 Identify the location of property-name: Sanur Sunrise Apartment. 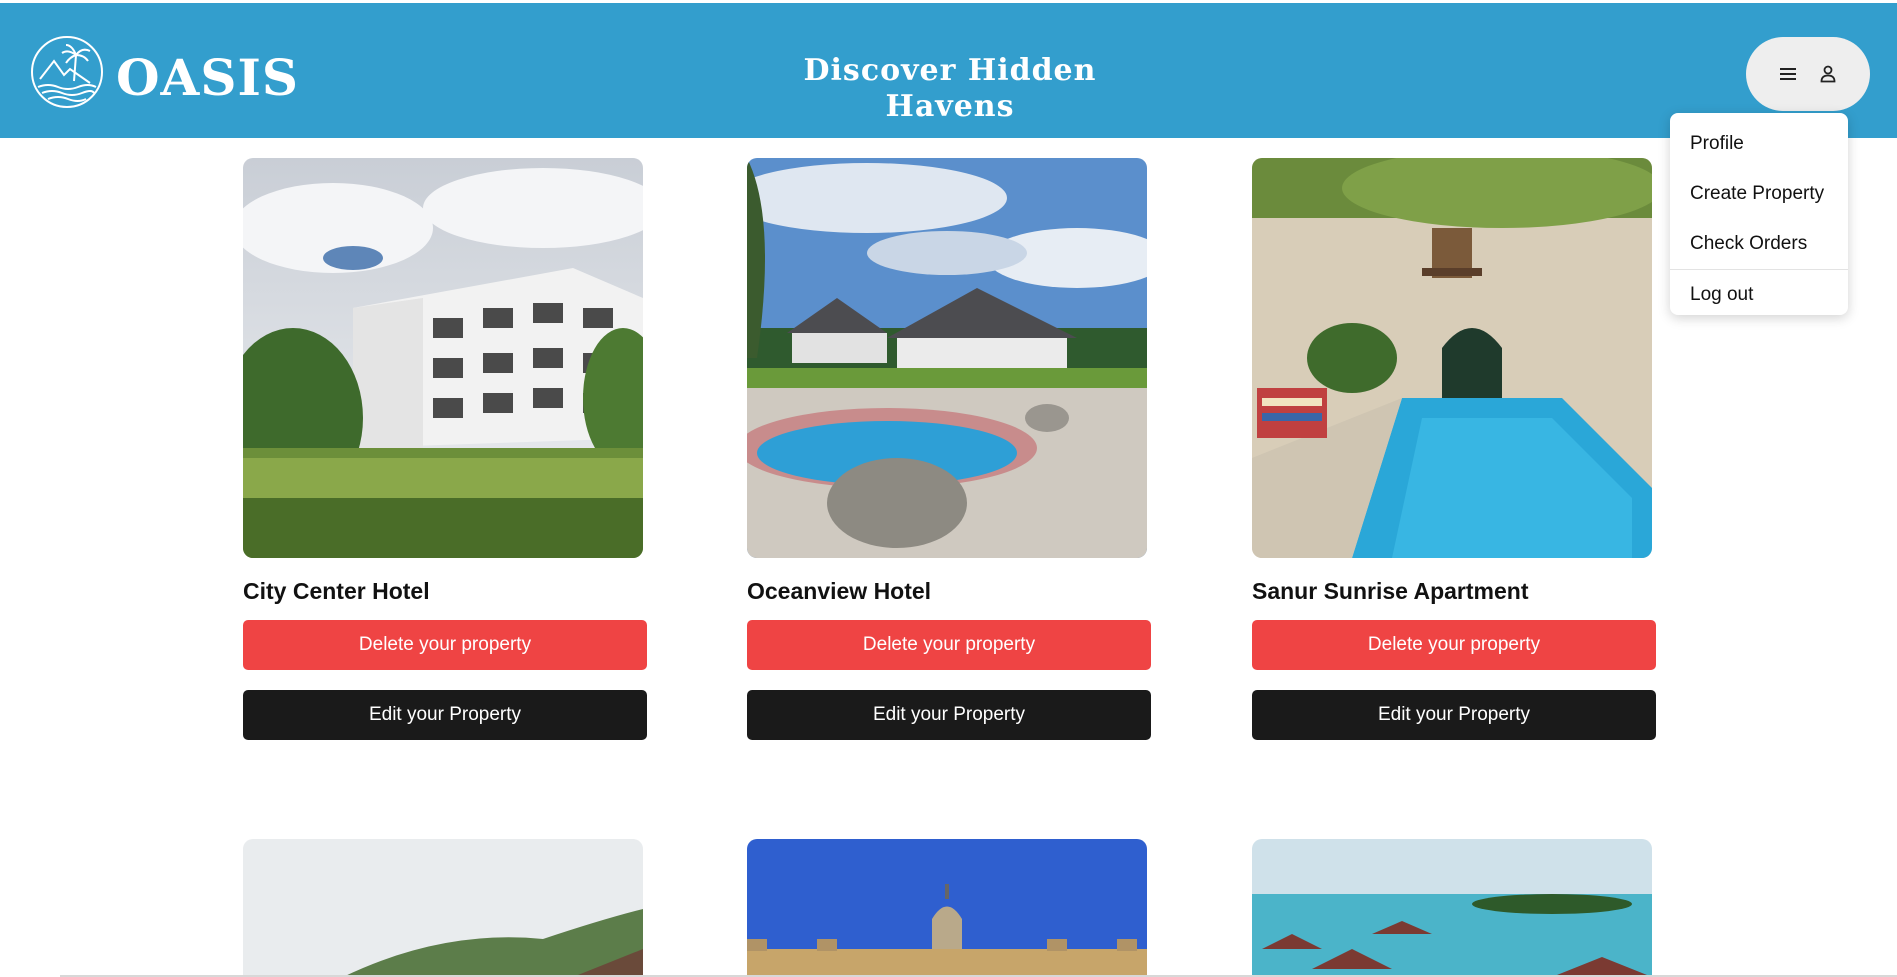
(1390, 591).